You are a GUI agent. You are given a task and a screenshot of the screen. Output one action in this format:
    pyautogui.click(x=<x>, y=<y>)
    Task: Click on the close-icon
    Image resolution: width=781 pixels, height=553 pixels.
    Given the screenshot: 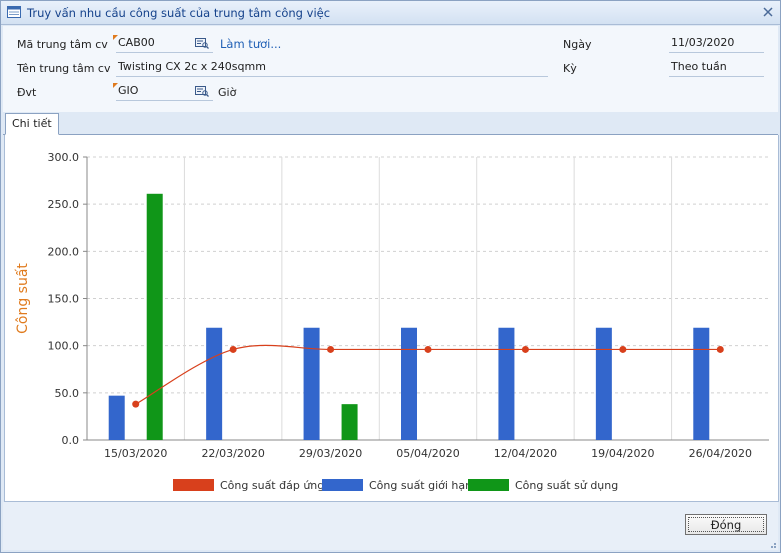 What is the action you would take?
    pyautogui.click(x=768, y=12)
    